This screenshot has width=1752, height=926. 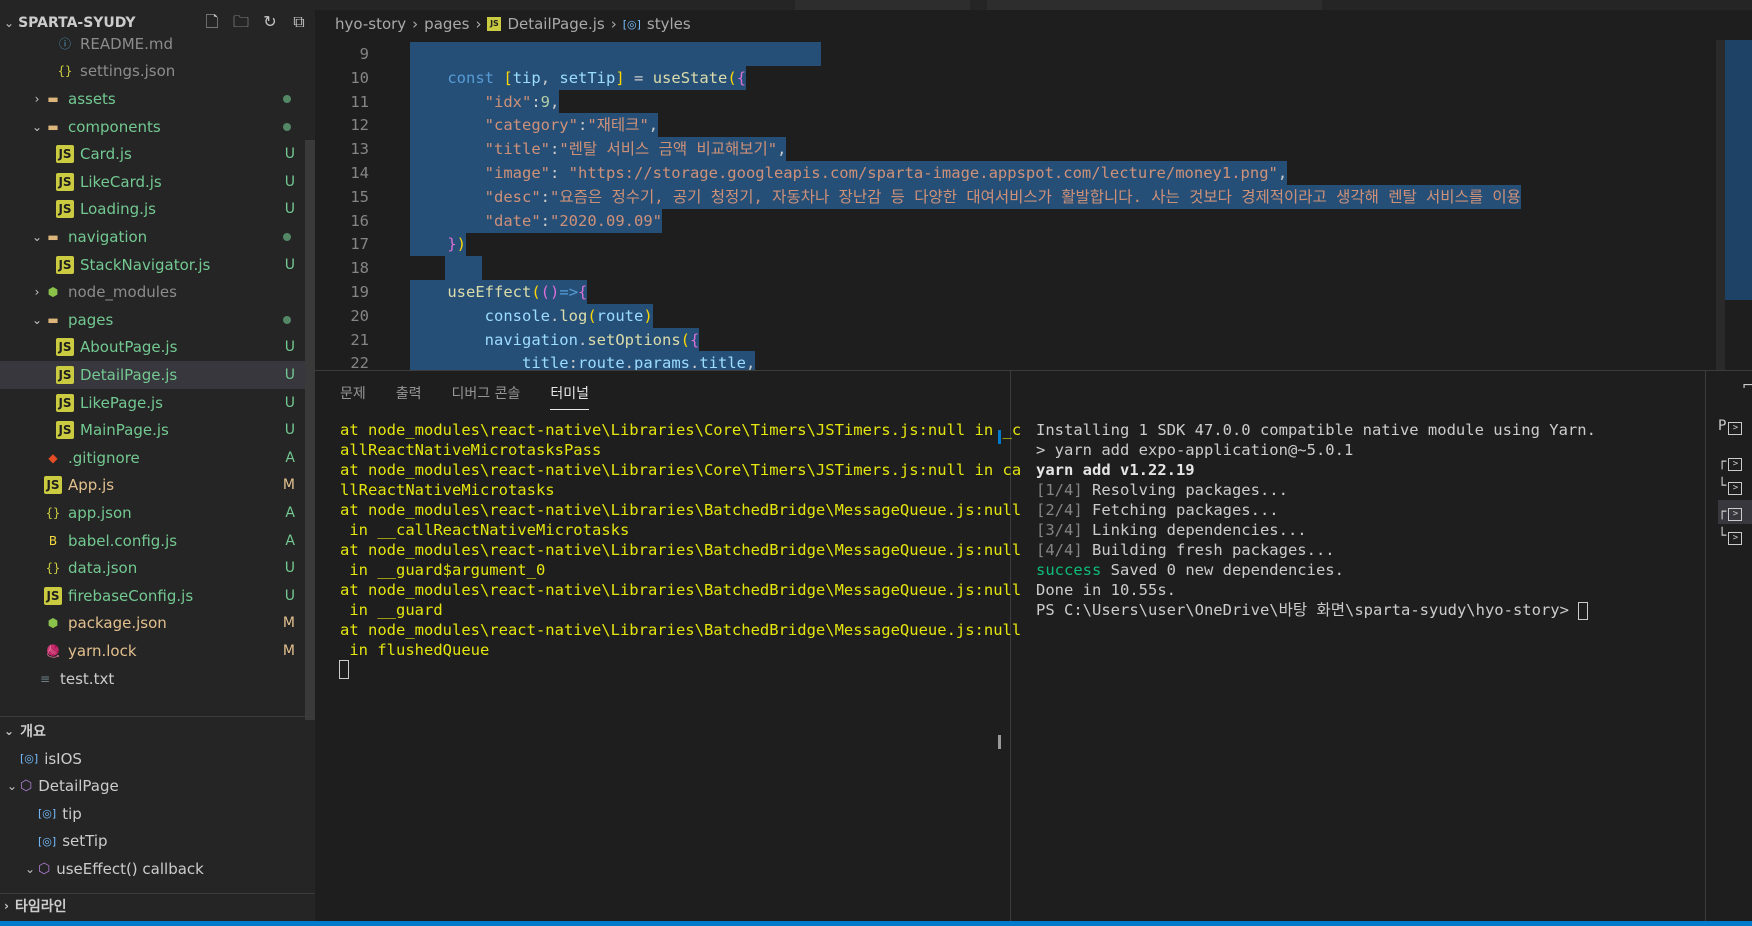 What do you see at coordinates (570, 396) in the screenshot?
I see `panel-tab: 터미널` at bounding box center [570, 396].